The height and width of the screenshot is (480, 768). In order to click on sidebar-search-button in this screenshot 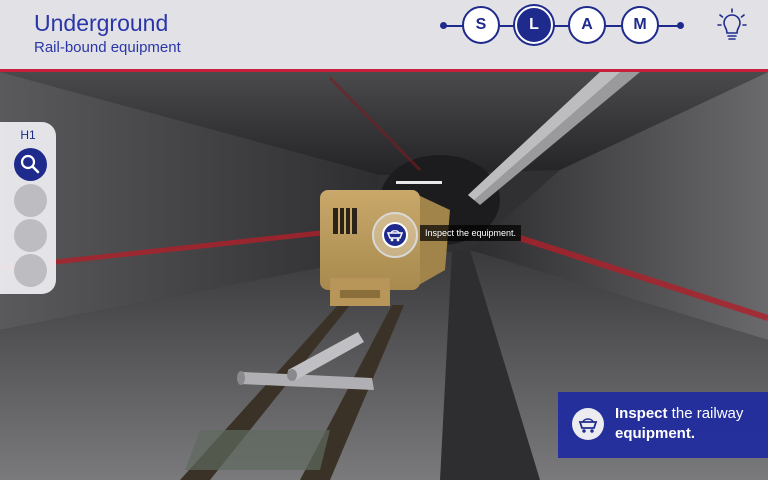, I will do `click(30, 164)`.